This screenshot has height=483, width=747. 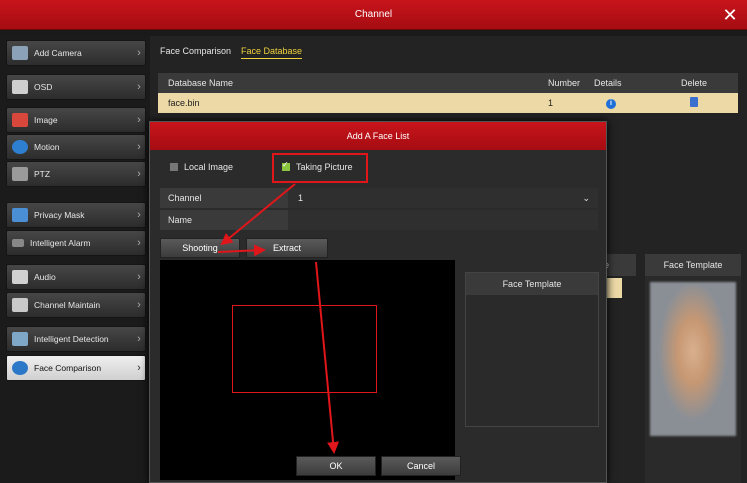 What do you see at coordinates (443, 198) in the screenshot?
I see `channel-select: 1 ⌄` at bounding box center [443, 198].